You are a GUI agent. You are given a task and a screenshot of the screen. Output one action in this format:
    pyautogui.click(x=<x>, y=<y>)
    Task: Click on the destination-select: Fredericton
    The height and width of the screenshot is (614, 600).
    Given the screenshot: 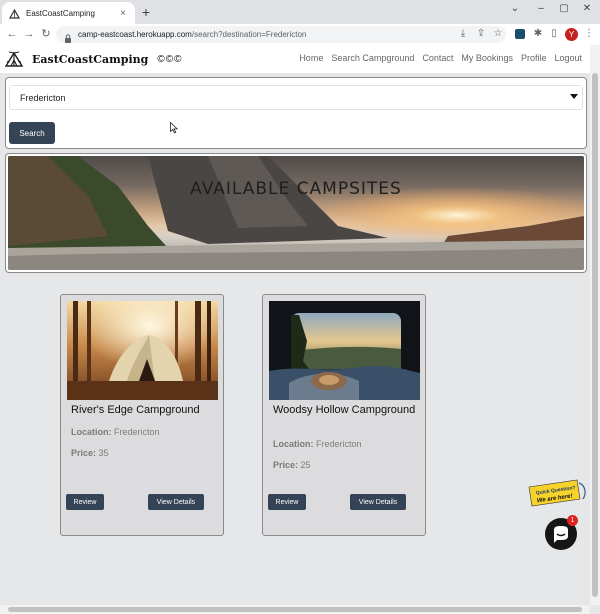 What is the action you would take?
    pyautogui.click(x=296, y=97)
    